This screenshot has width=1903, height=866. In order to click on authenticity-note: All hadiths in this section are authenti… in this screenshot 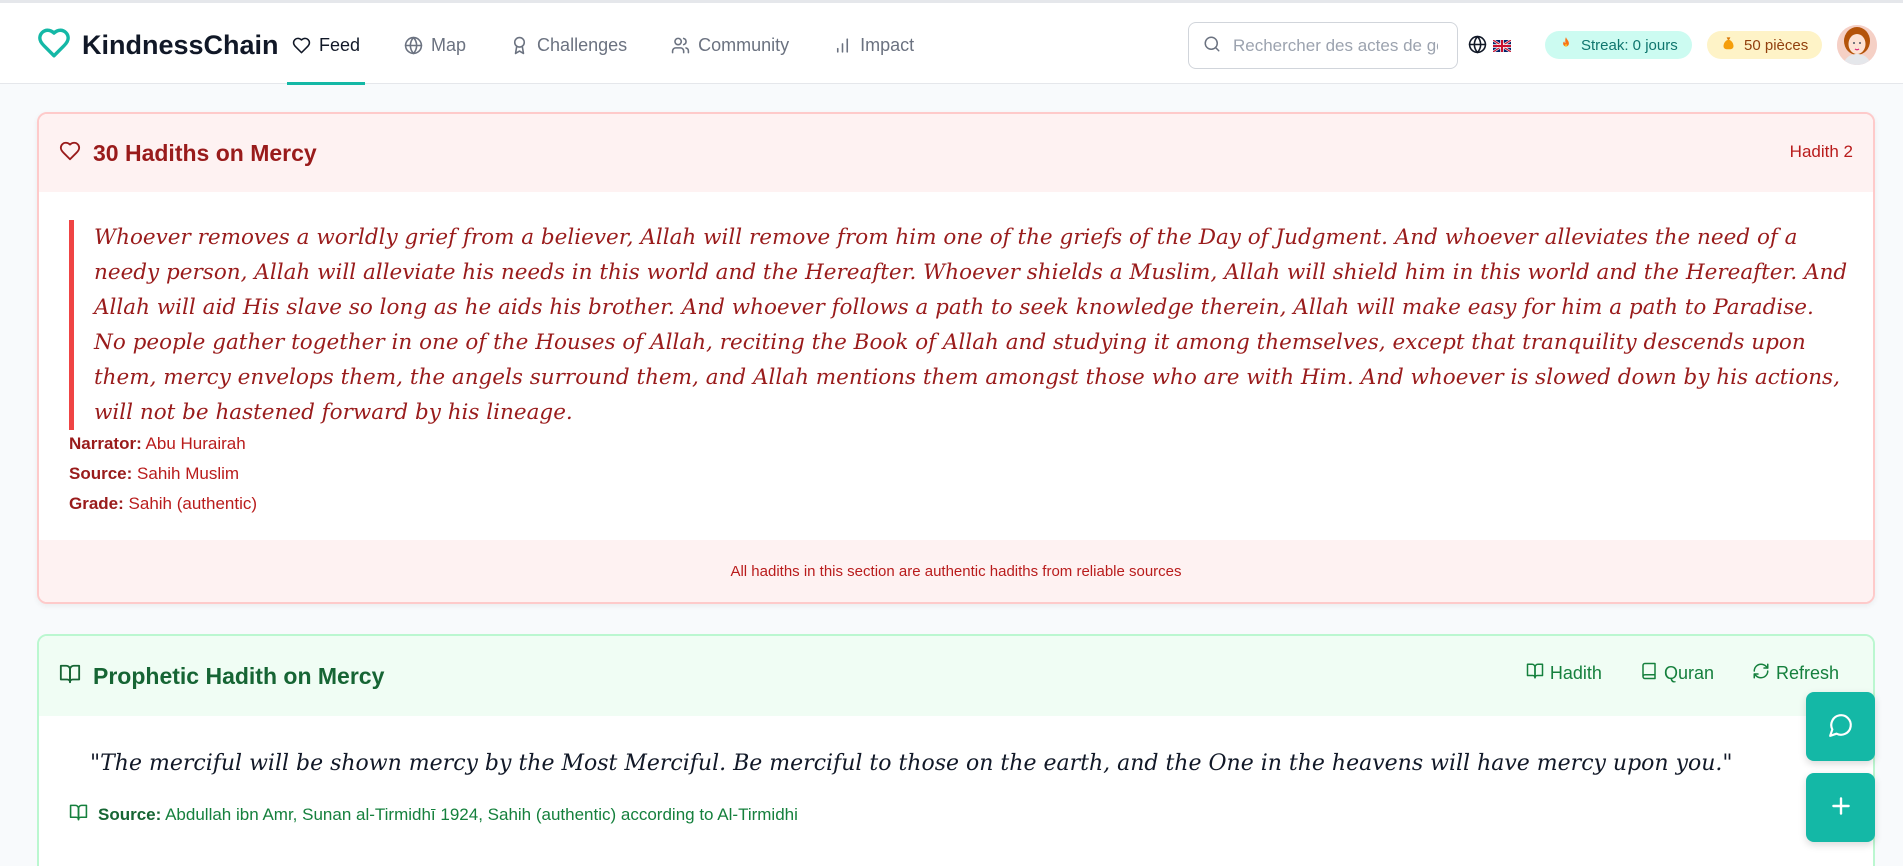, I will do `click(956, 571)`.